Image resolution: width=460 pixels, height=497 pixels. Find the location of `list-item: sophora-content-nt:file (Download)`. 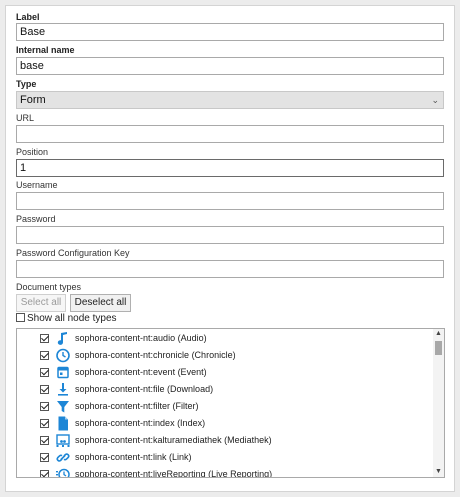

list-item: sophora-content-nt:file (Download) is located at coordinates (225, 389).